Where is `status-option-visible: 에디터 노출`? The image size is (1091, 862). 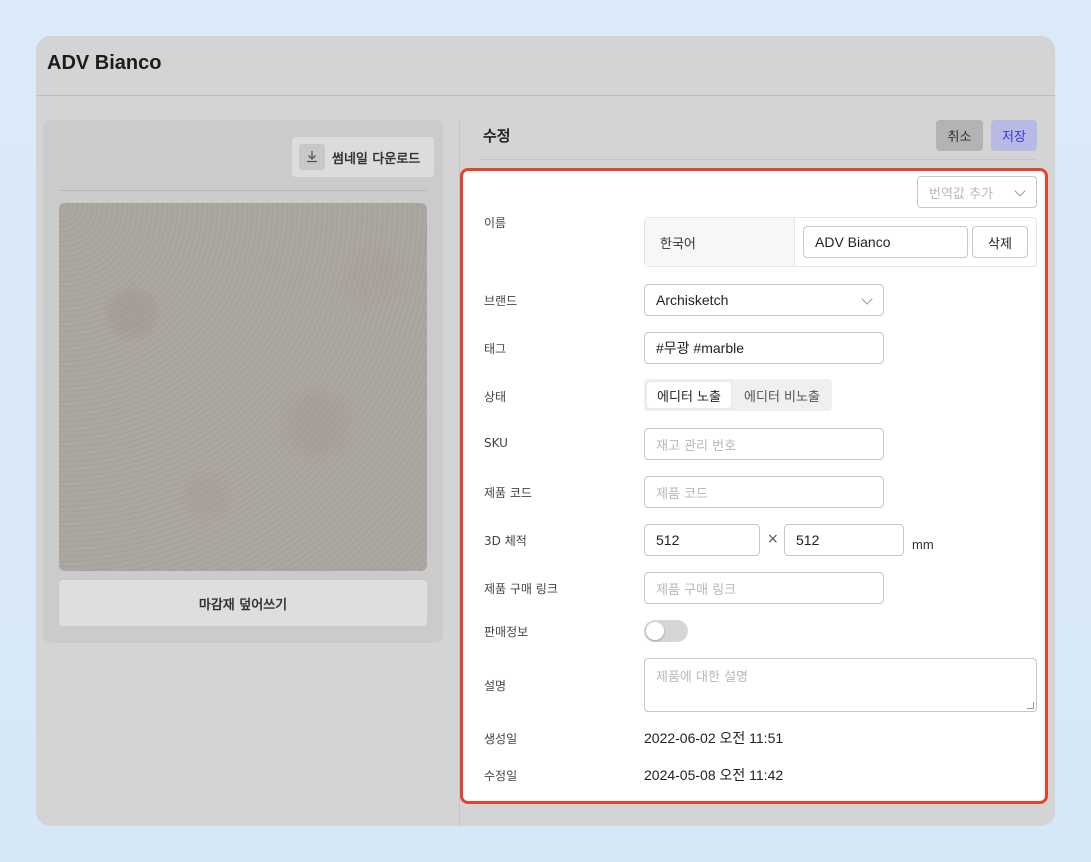
status-option-visible: 에디터 노출 is located at coordinates (689, 395).